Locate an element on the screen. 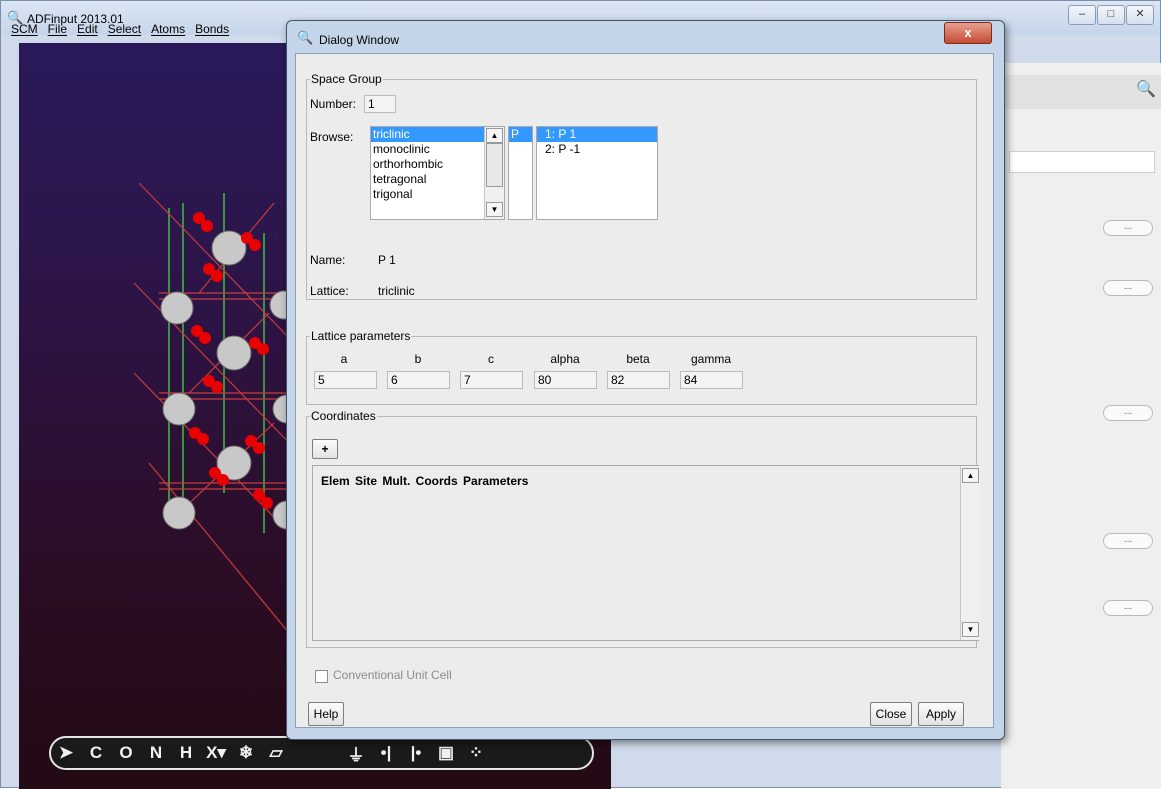 This screenshot has width=1161, height=789. atom-toolbar: ➤ C O N H X▾ ❄ ▱ ⏚ •| |• ▣ ⁘ is located at coordinates (321, 753).